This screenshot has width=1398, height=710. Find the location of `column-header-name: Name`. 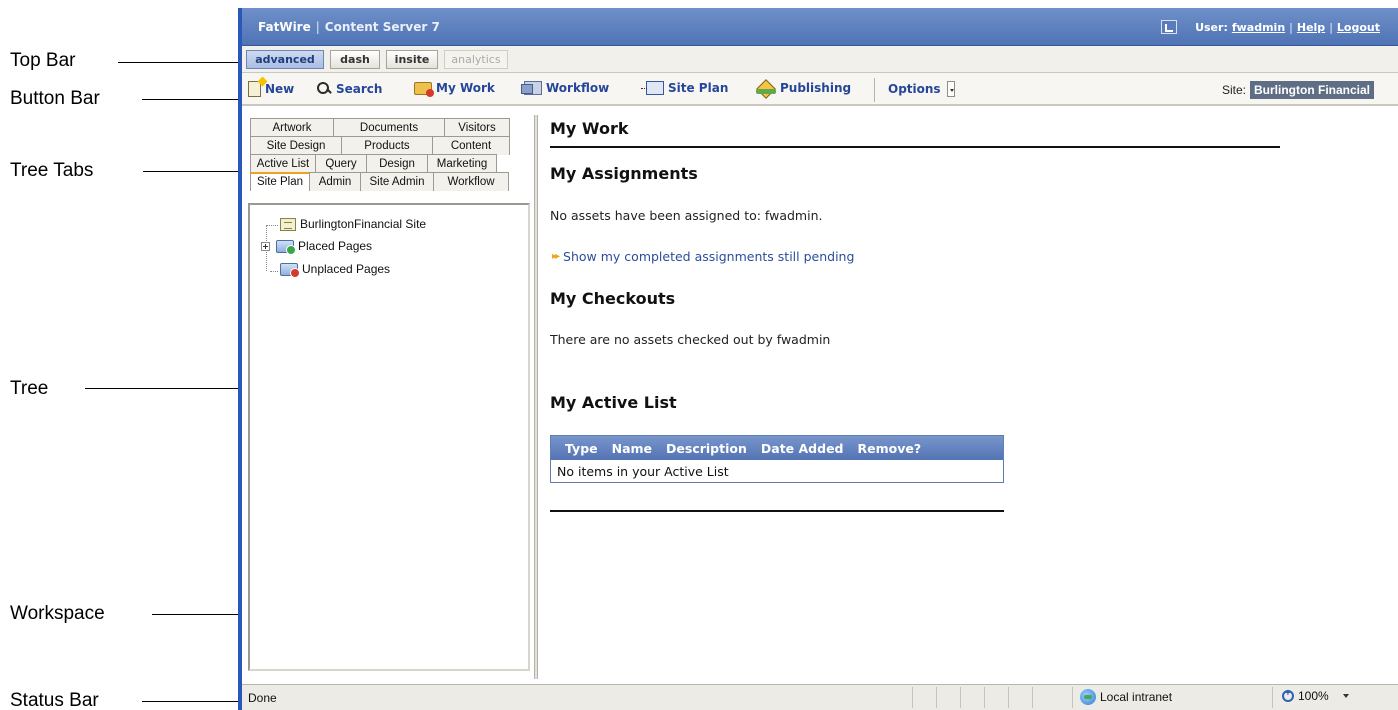

column-header-name: Name is located at coordinates (625, 448).